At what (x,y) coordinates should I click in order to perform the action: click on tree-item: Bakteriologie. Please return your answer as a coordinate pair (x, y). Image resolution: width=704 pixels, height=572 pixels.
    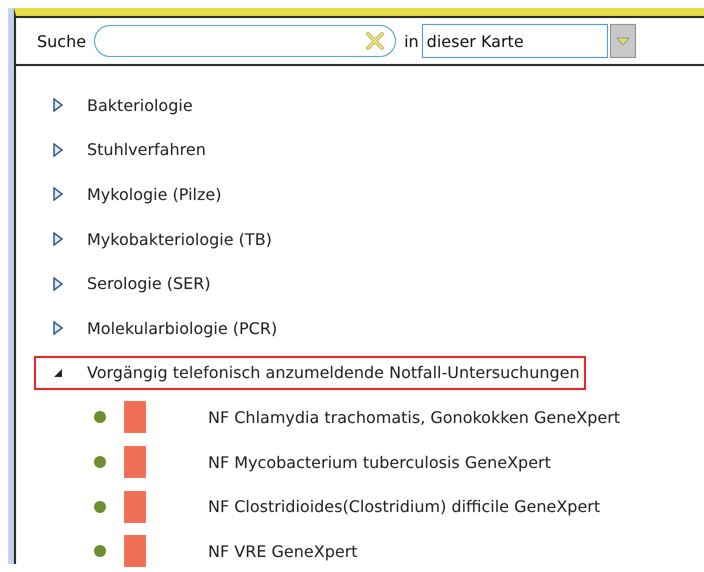
    Looking at the image, I should click on (116, 105).